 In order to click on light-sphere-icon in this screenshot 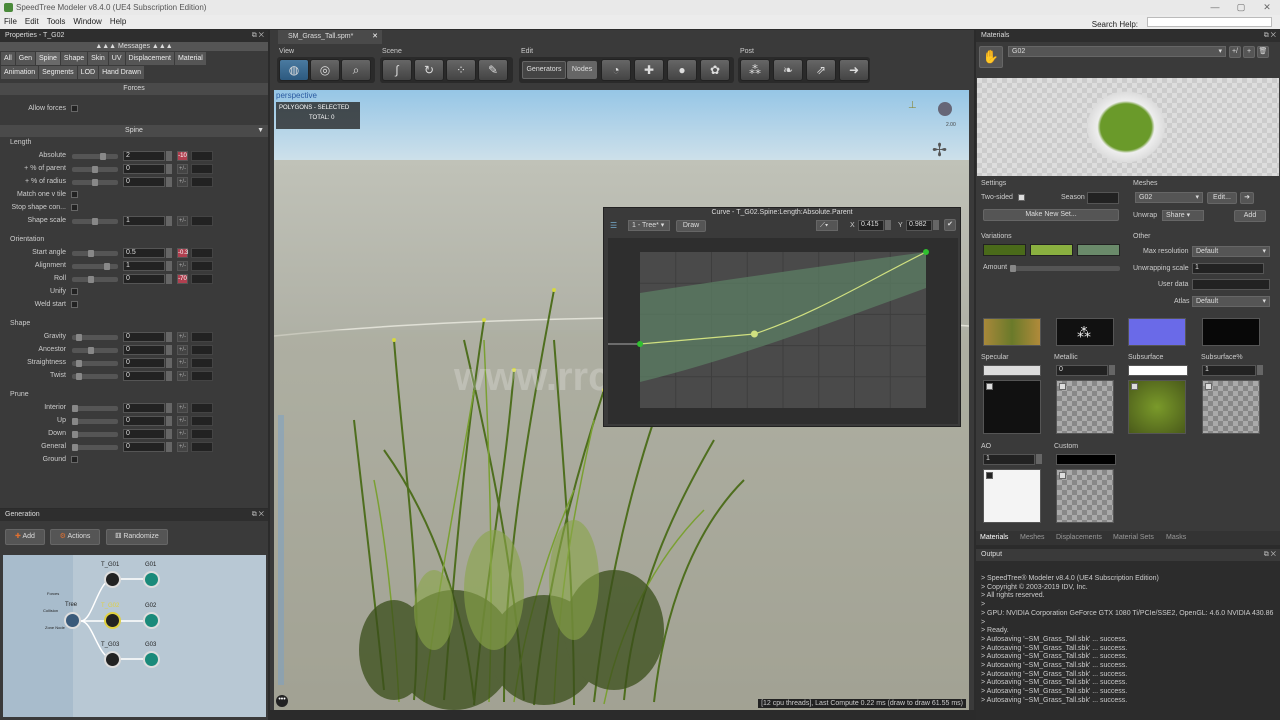, I will do `click(945, 109)`.